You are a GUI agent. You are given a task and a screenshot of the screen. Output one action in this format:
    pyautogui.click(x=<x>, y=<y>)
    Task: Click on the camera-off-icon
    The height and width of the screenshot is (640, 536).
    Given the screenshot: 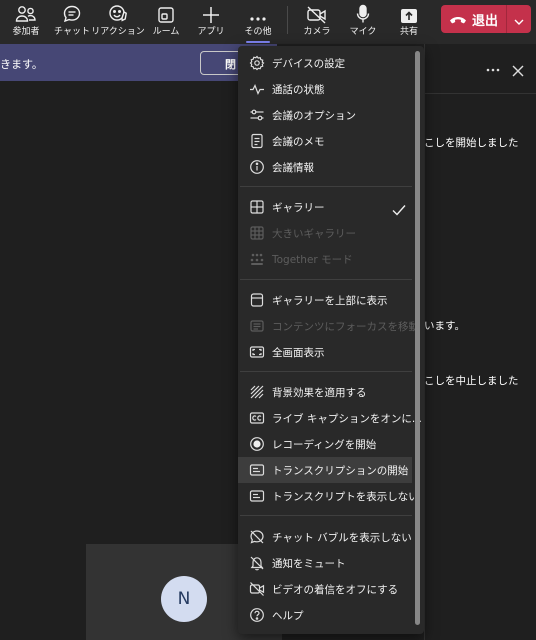 What is the action you would take?
    pyautogui.click(x=317, y=15)
    